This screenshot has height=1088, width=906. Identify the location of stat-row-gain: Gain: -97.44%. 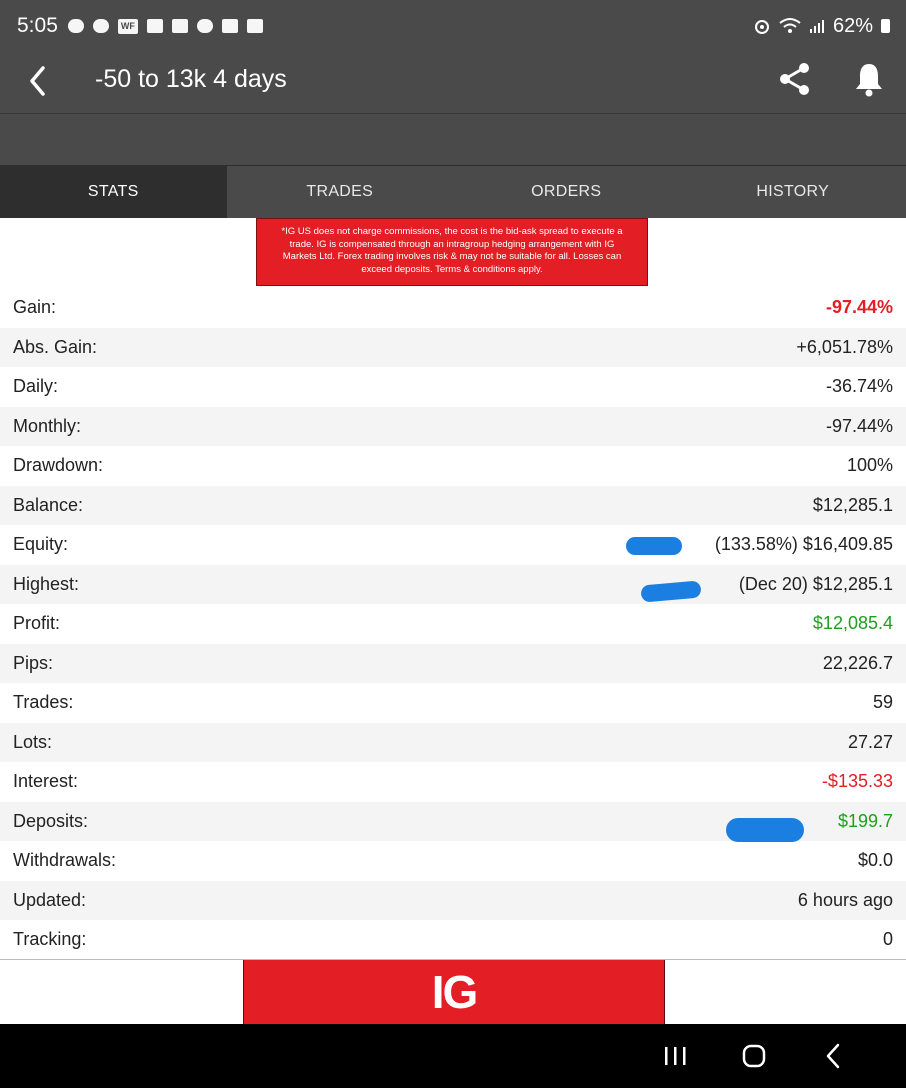
(453, 308).